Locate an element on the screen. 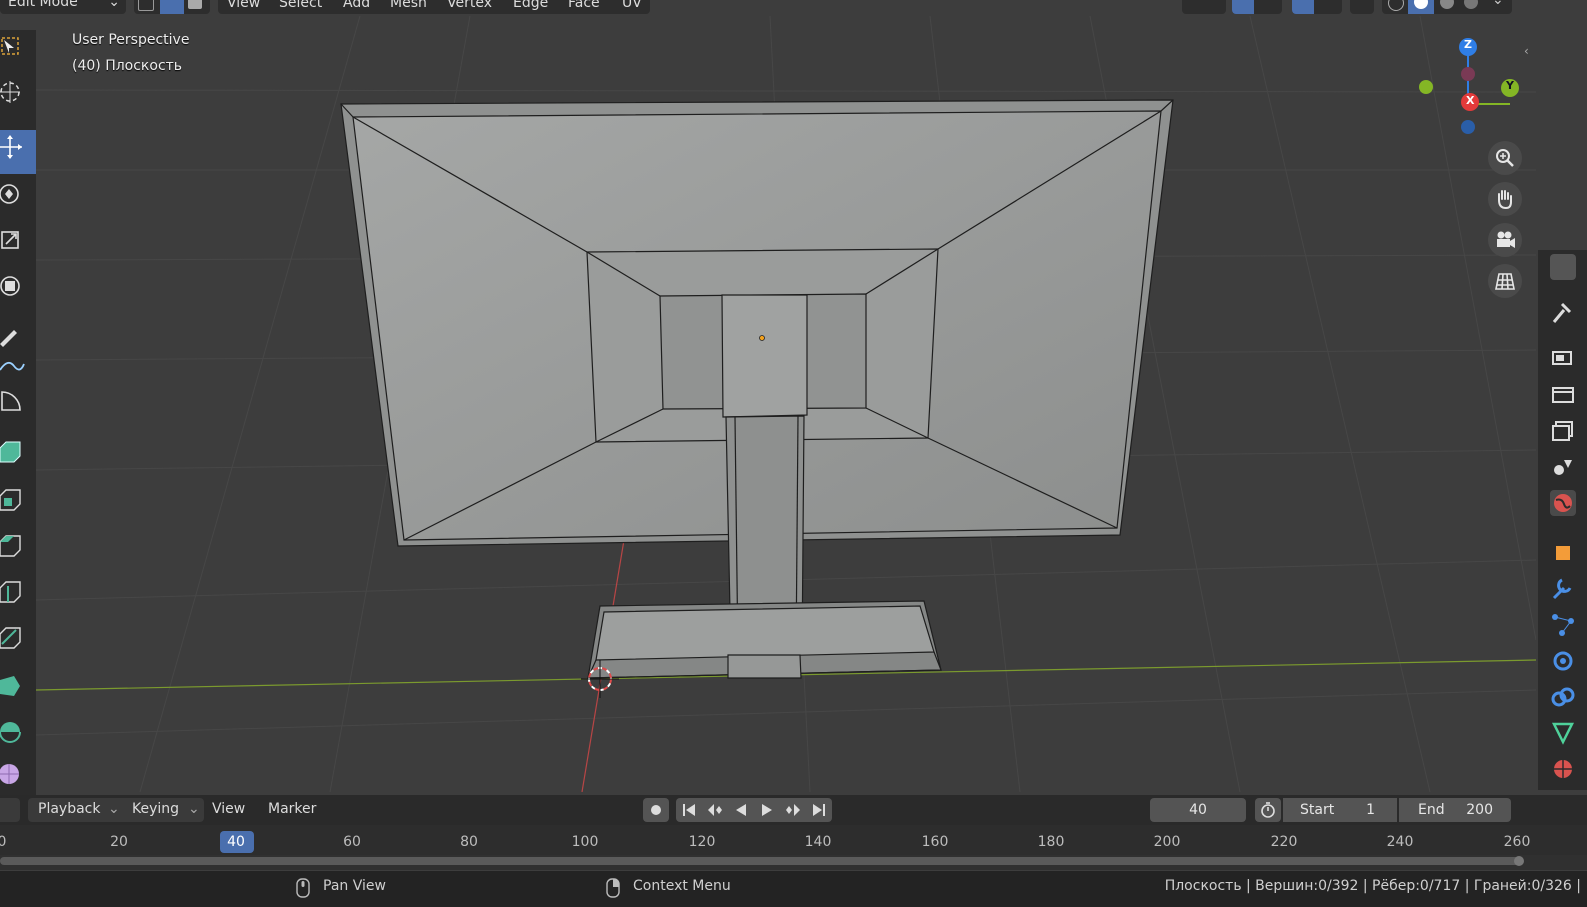 The height and width of the screenshot is (907, 1587). frame-tick-current: 40 is located at coordinates (236, 842).